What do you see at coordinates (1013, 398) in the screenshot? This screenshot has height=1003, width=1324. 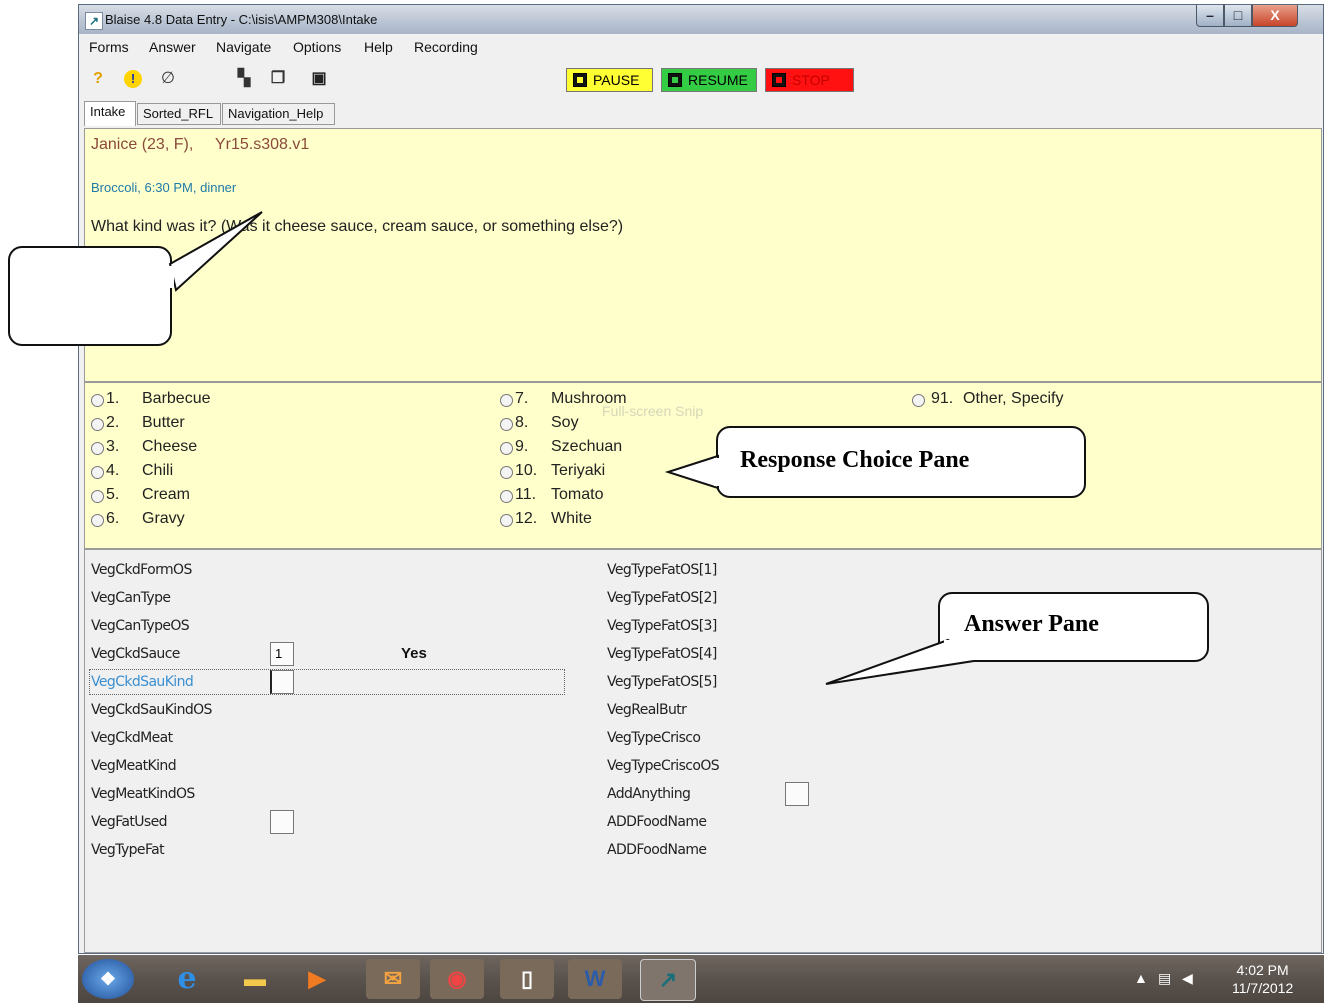 I see `choice-label: Other, Specify` at bounding box center [1013, 398].